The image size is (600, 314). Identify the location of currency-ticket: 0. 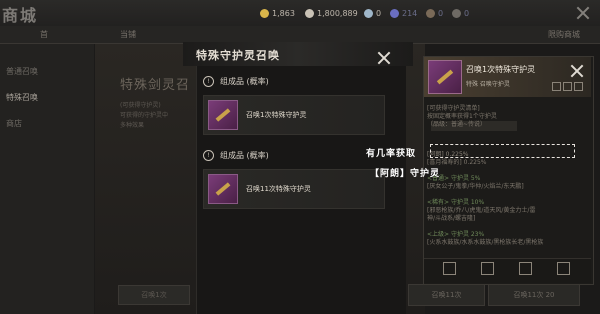
(460, 13).